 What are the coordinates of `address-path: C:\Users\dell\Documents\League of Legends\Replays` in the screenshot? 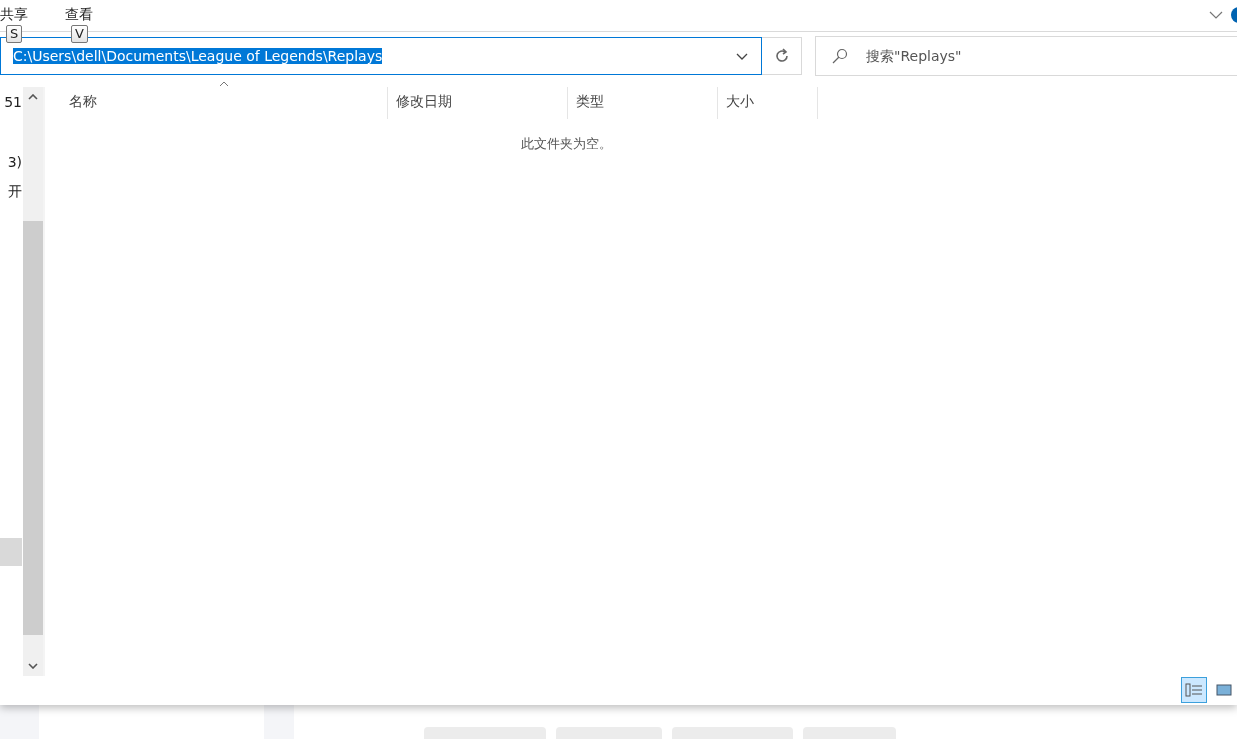 It's located at (198, 56).